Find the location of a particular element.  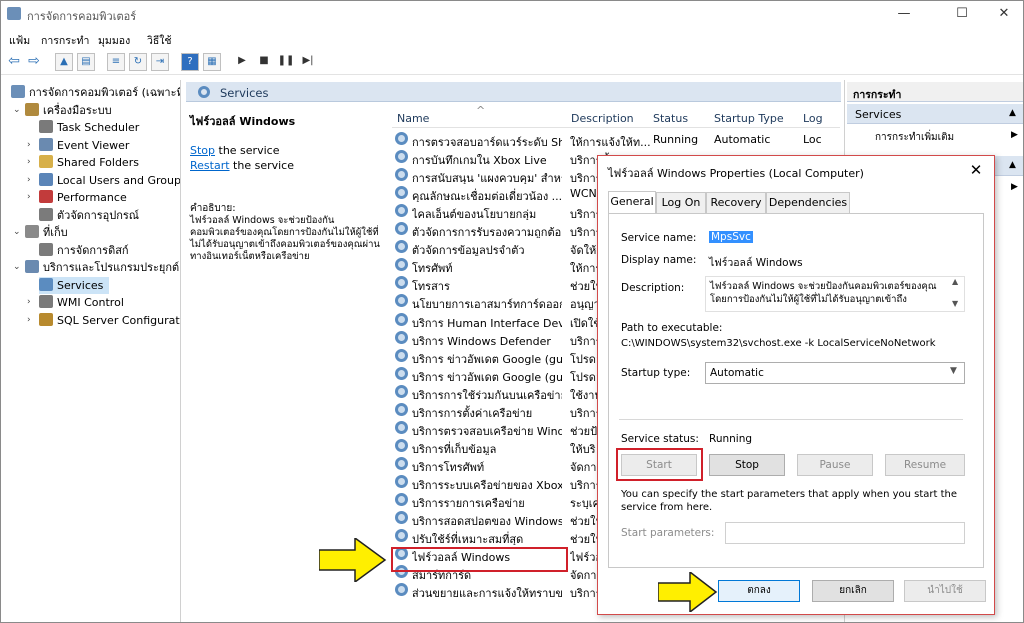

tree-item: › SQL Server Configuratic is located at coordinates (103, 320).